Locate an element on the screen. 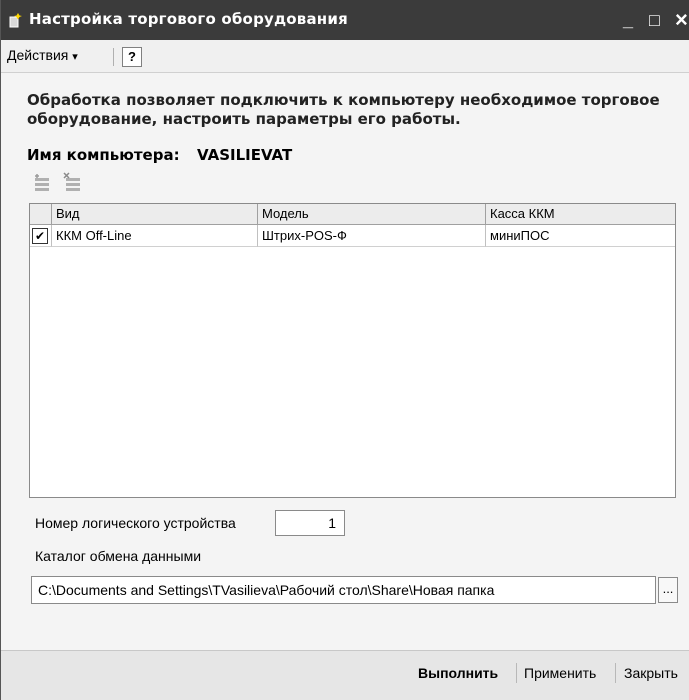 Image resolution: width=689 pixels, height=700 pixels. column-header-model: Модель is located at coordinates (372, 214).